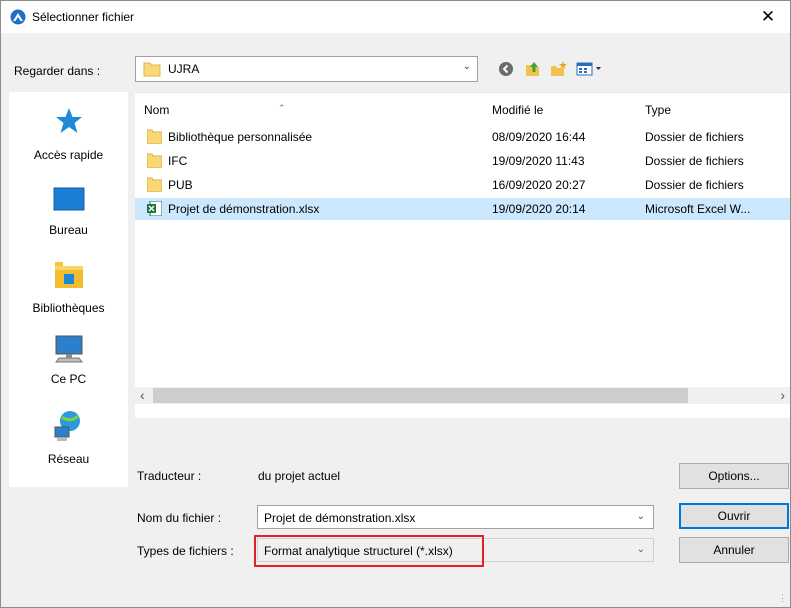 This screenshot has width=791, height=608. I want to click on filename-value: Projet de démonstration.xlsx, so click(340, 518).